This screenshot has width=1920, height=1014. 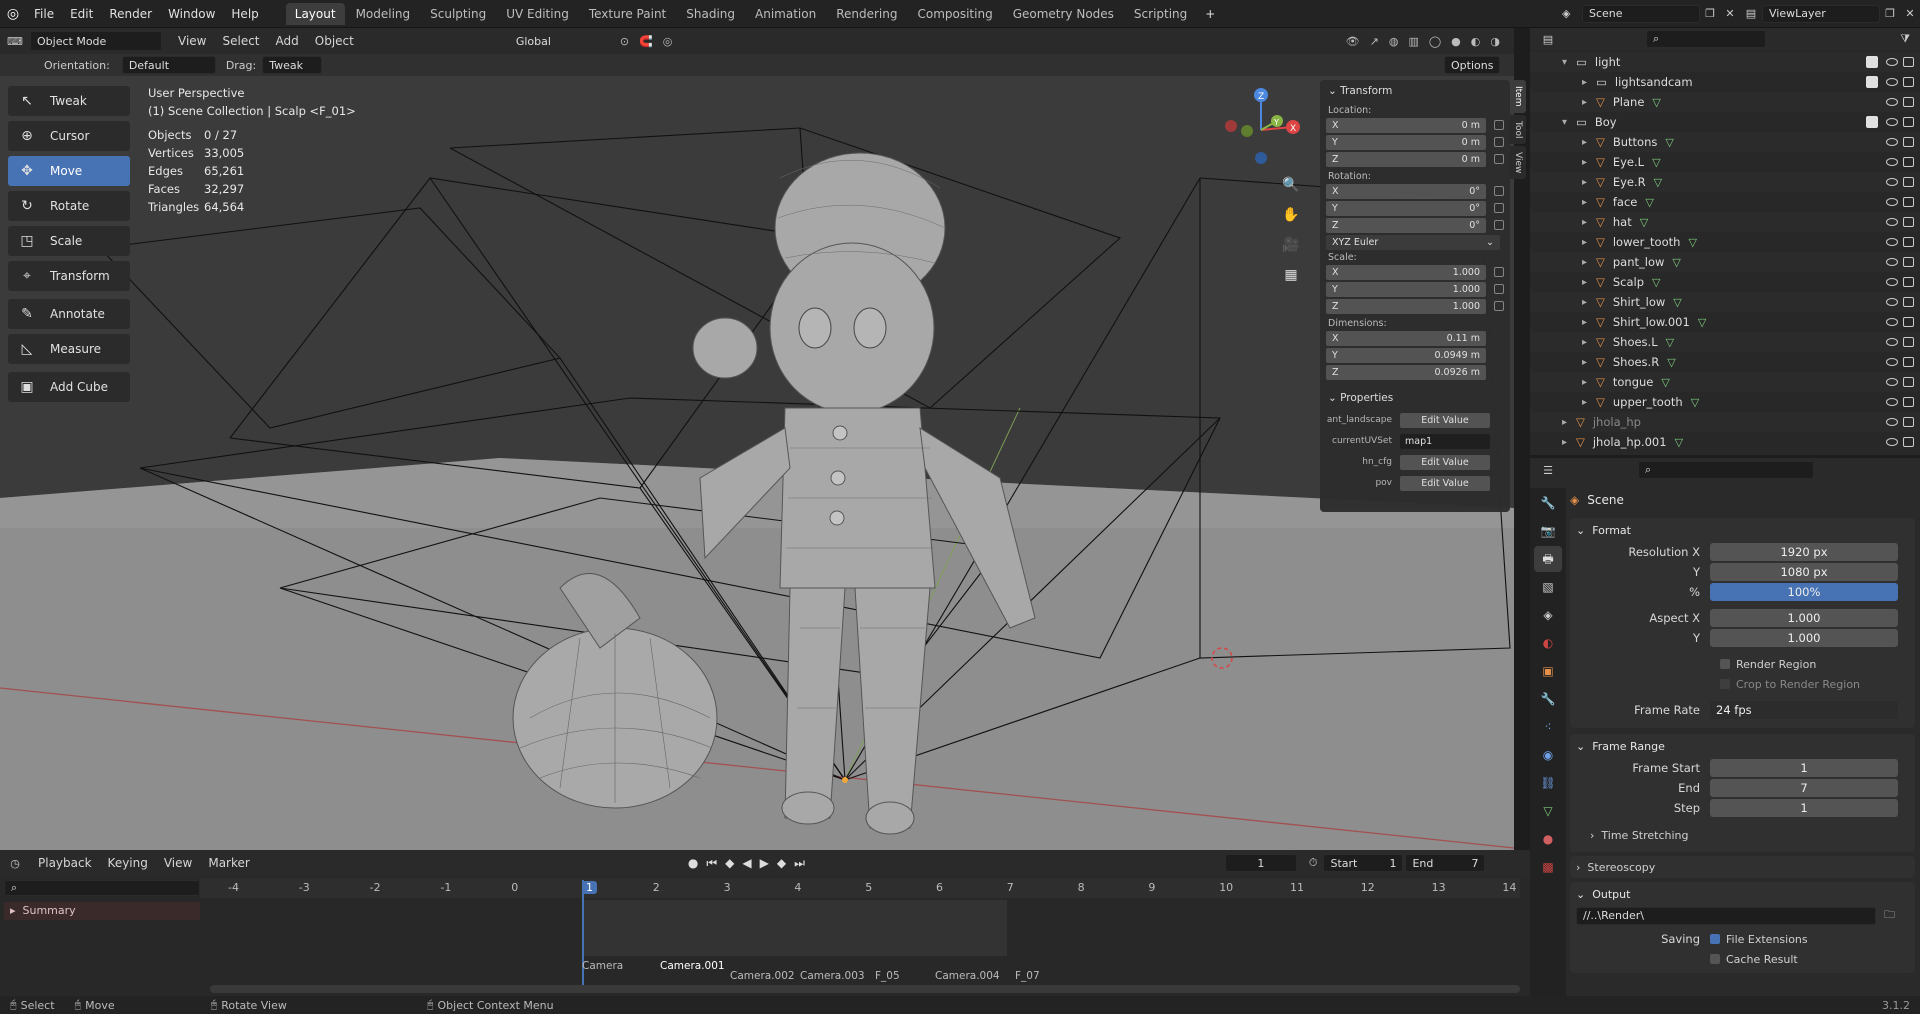 I want to click on outliner-item-lower-tooth: ▸ ▽ lower_tooth ▽, so click(x=1725, y=242).